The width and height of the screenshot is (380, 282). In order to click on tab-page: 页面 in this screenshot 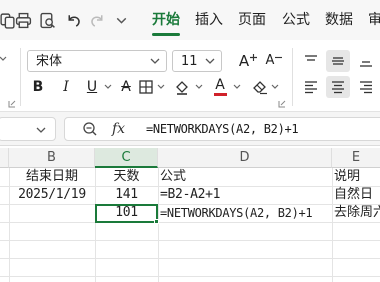, I will do `click(252, 20)`.